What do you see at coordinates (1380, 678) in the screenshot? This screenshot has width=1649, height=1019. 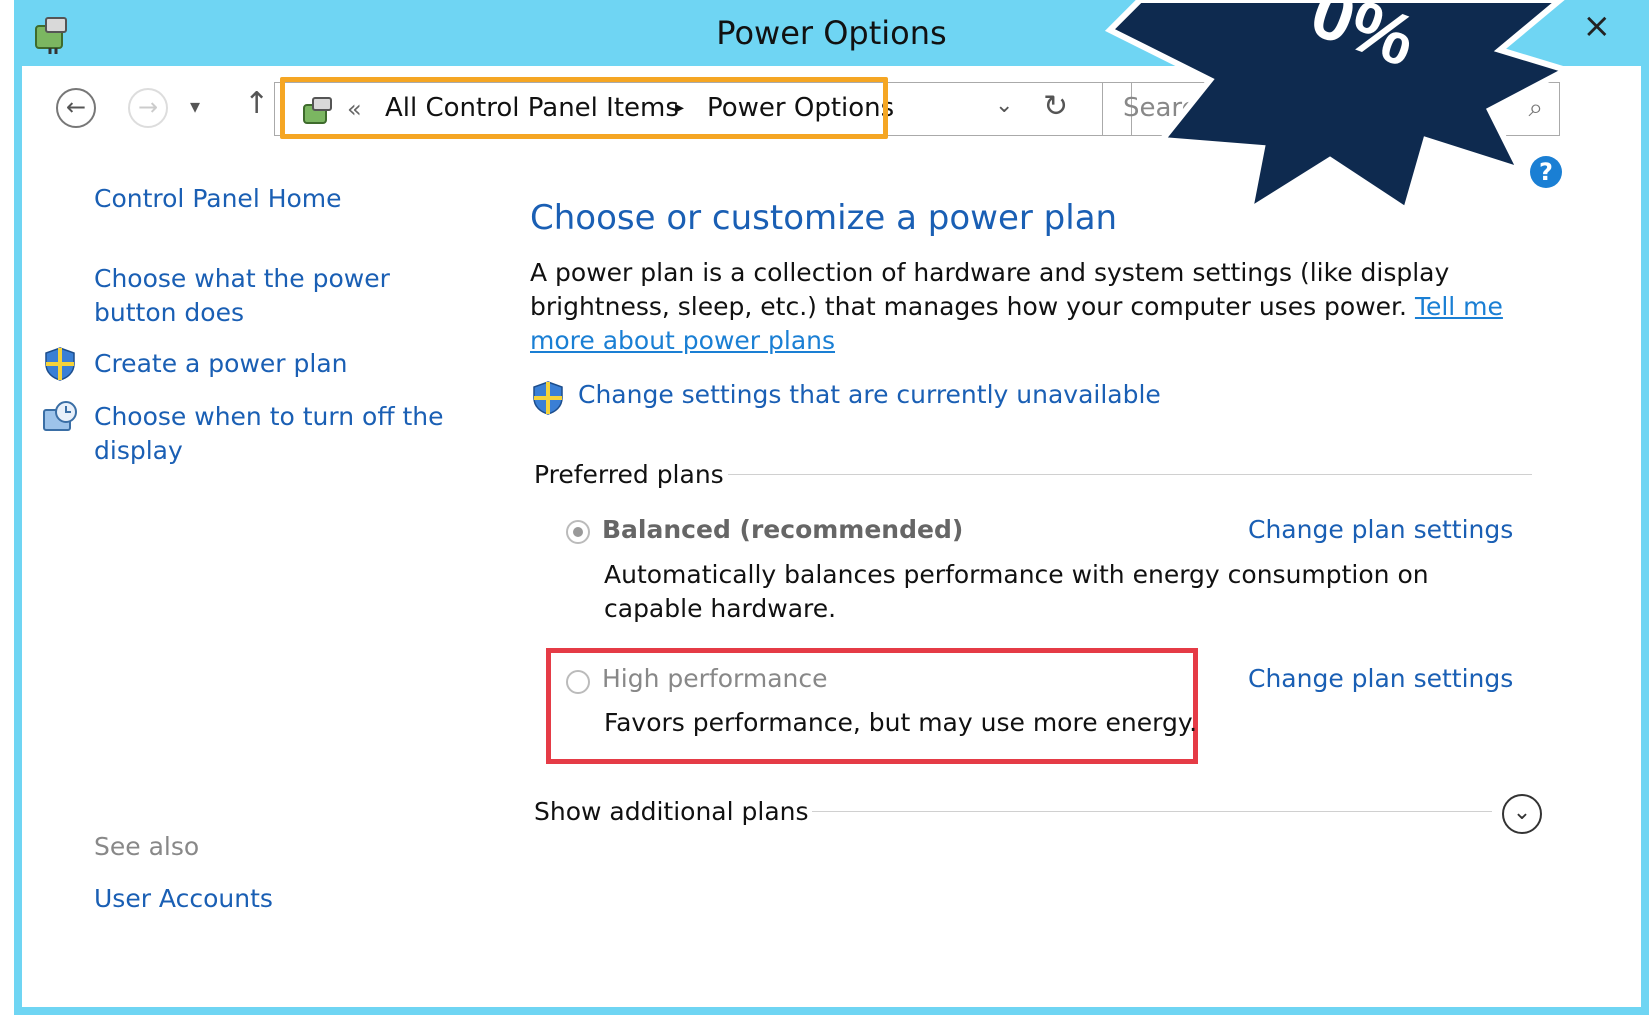 I see `change-plan-settings-high-performance: Change plan settings` at bounding box center [1380, 678].